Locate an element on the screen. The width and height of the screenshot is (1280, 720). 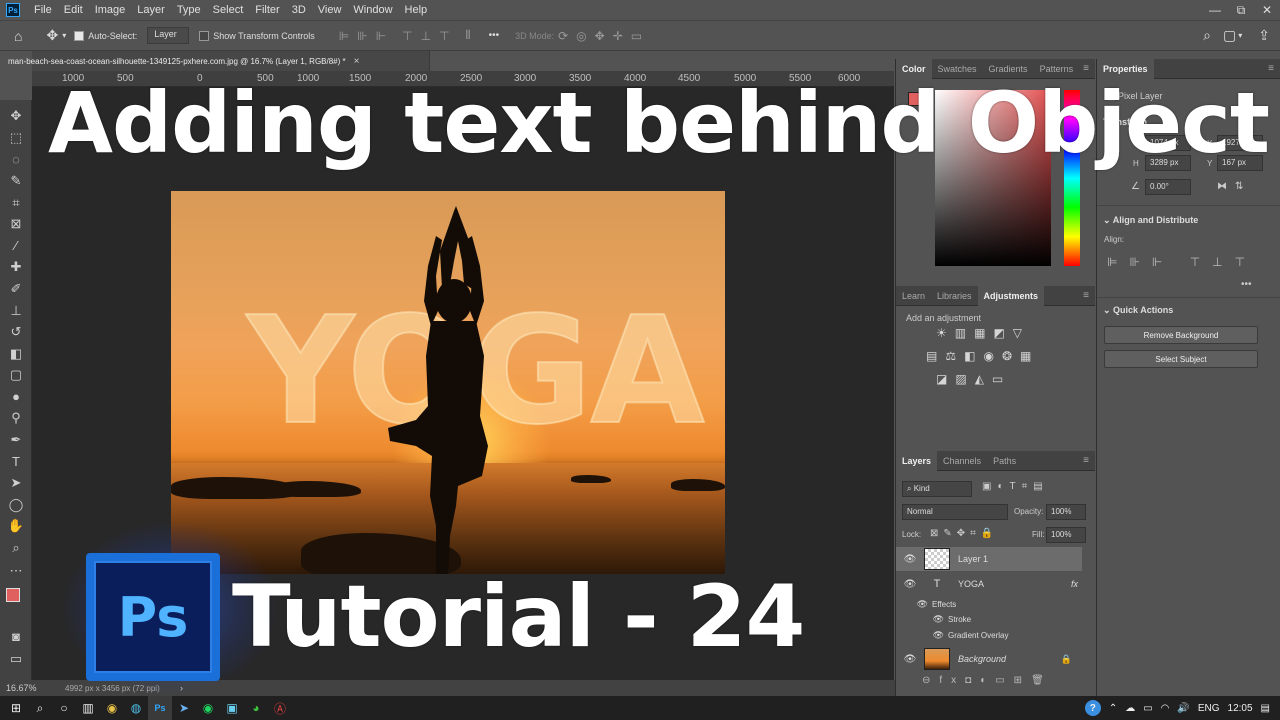
move-tool-icon: ✥ is located at coordinates (52, 35).